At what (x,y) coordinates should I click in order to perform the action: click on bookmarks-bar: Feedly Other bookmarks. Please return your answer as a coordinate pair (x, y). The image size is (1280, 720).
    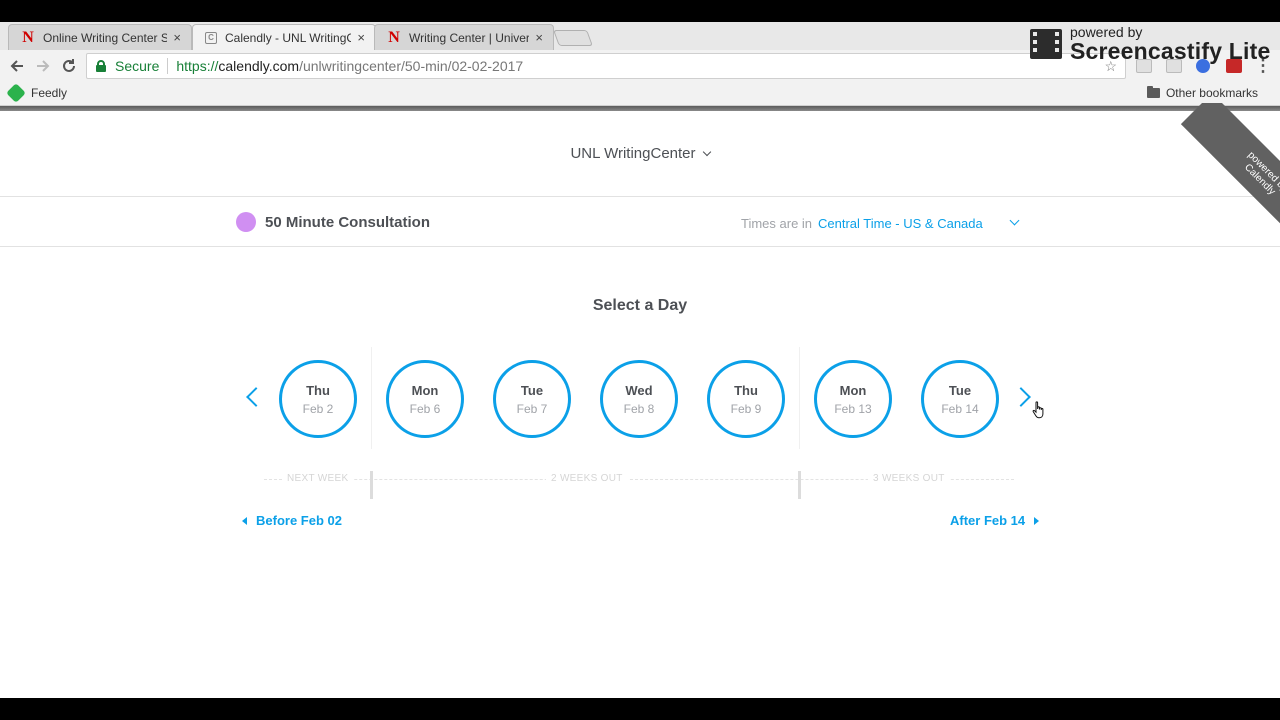
    Looking at the image, I should click on (640, 94).